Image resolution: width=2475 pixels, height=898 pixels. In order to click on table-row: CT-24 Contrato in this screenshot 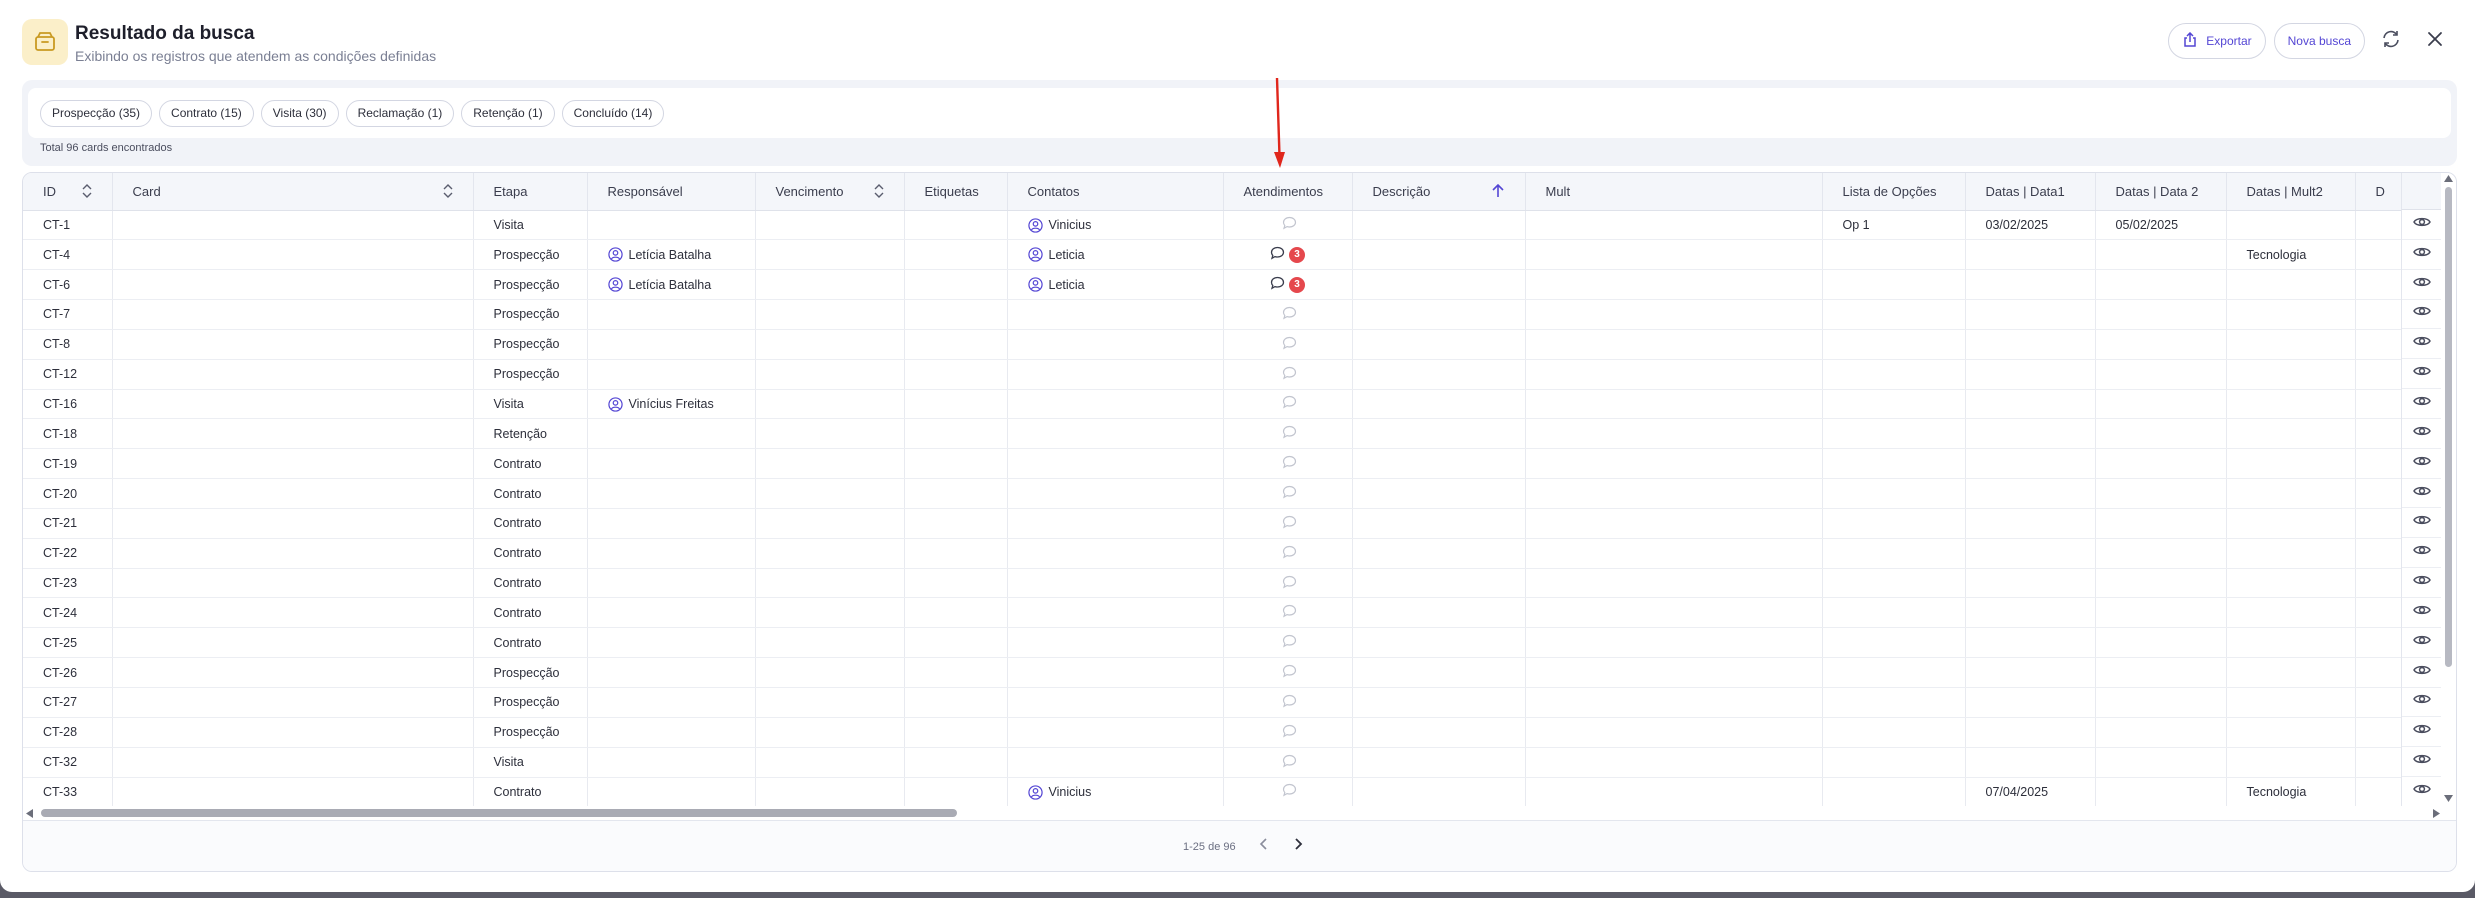, I will do `click(1233, 613)`.